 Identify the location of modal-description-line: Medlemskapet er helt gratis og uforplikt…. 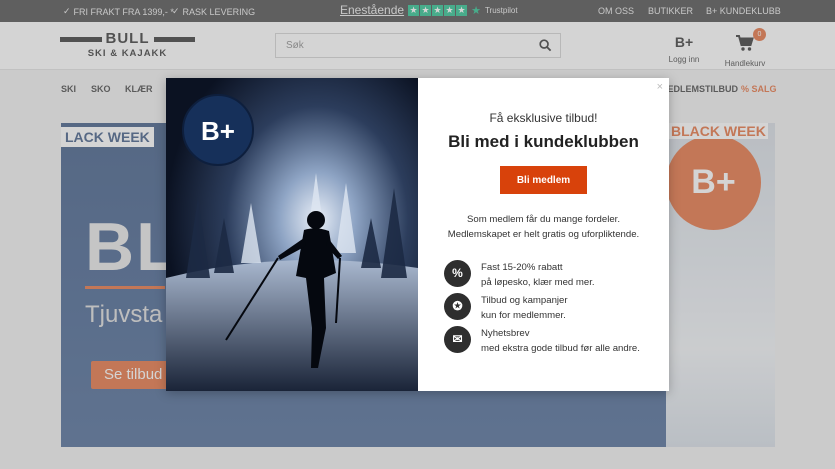
(543, 234).